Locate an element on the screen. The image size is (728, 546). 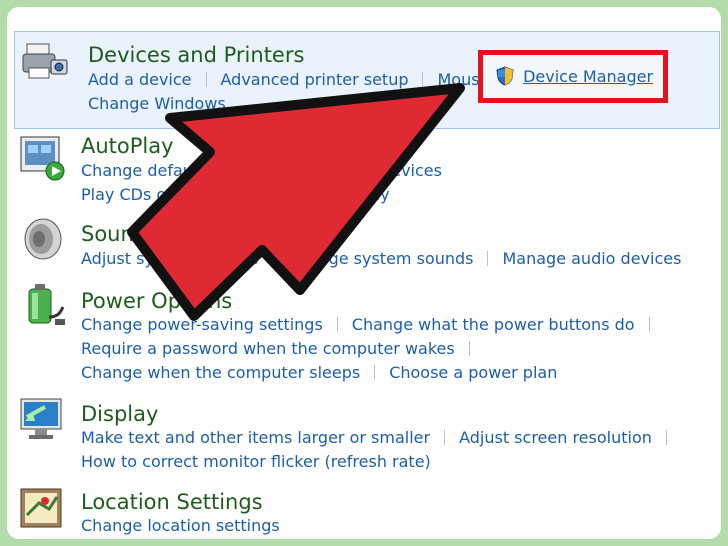
manage-audio-devices-link: Manage audio devices is located at coordinates (591, 259).